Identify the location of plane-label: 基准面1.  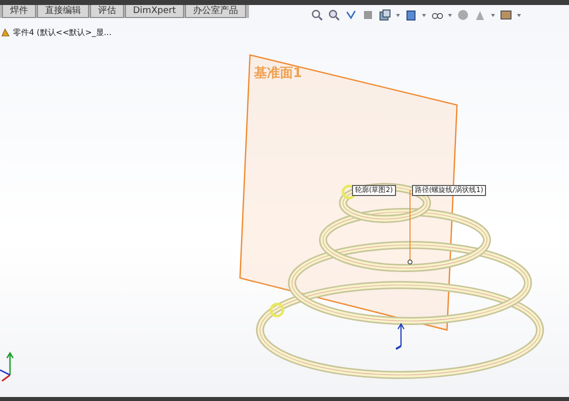
(278, 73).